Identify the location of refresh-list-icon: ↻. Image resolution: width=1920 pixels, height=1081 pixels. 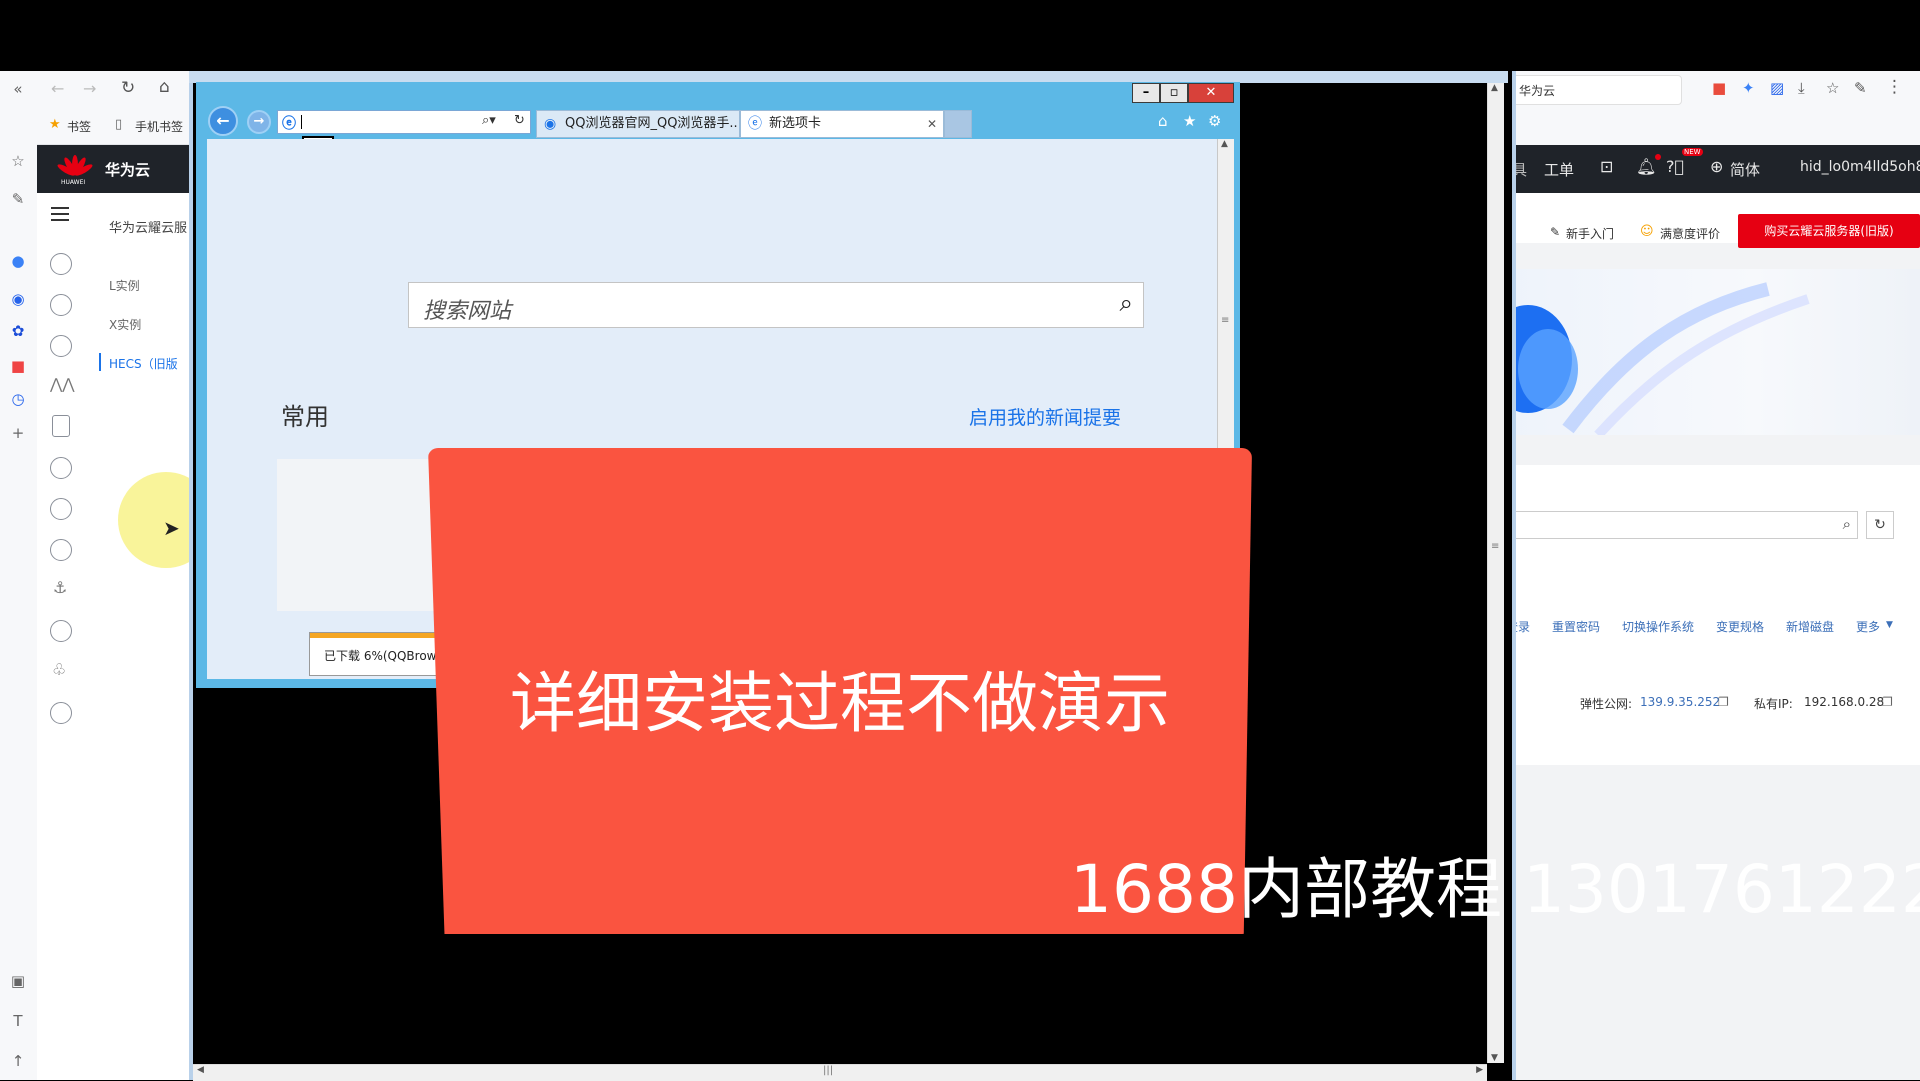
(1880, 525).